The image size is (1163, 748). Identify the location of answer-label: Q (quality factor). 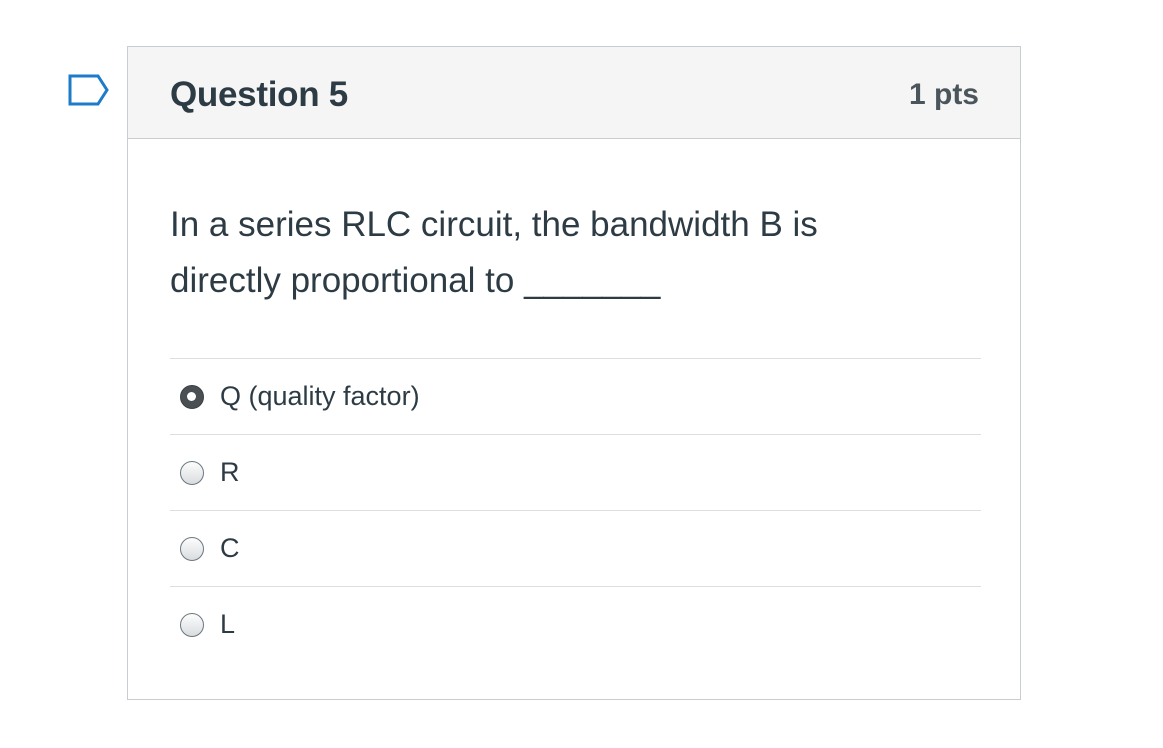
(320, 396).